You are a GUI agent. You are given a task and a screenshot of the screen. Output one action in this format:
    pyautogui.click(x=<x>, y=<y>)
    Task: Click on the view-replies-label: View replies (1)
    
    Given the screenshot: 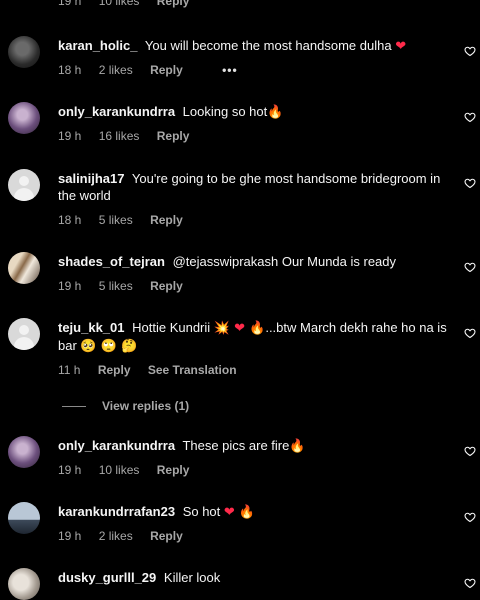 What is the action you would take?
    pyautogui.click(x=145, y=406)
    